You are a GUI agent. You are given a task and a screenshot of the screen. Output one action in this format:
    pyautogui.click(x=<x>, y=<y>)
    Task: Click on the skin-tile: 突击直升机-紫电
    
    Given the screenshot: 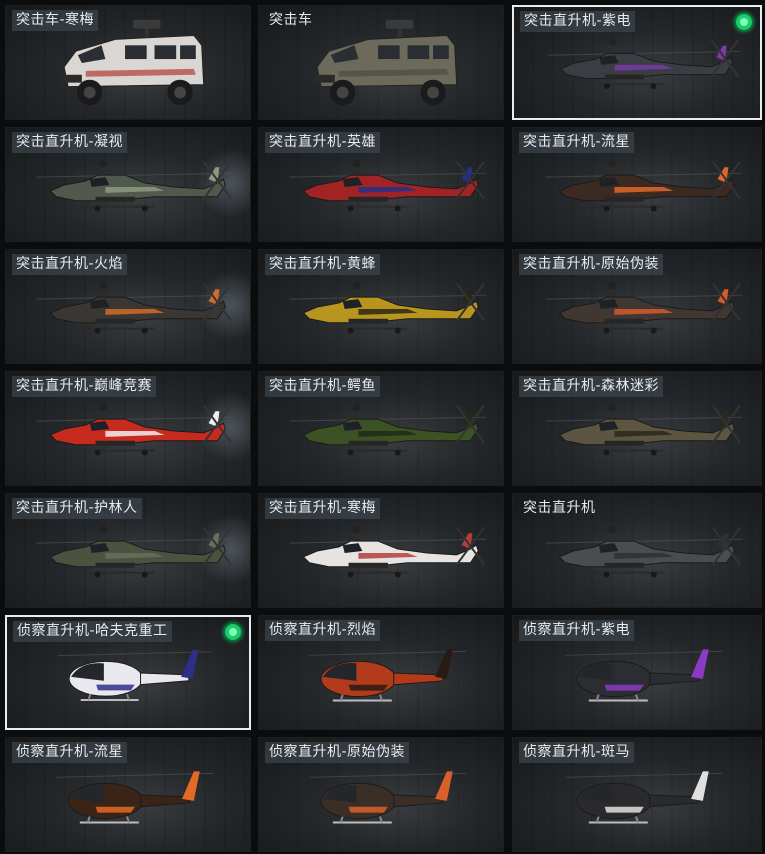 What is the action you would take?
    pyautogui.click(x=637, y=62)
    